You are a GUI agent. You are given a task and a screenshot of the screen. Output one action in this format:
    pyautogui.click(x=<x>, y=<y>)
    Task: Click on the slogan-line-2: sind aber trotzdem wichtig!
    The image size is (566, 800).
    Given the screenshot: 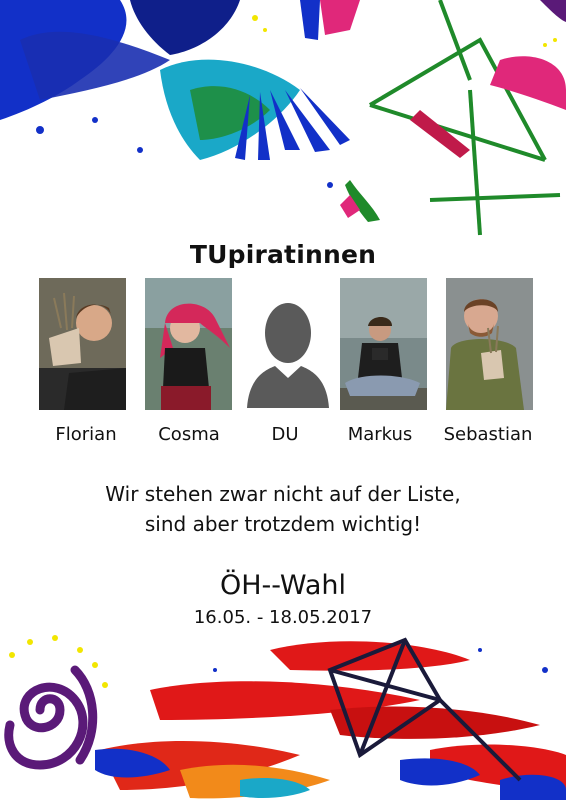 What is the action you would take?
    pyautogui.click(x=283, y=524)
    